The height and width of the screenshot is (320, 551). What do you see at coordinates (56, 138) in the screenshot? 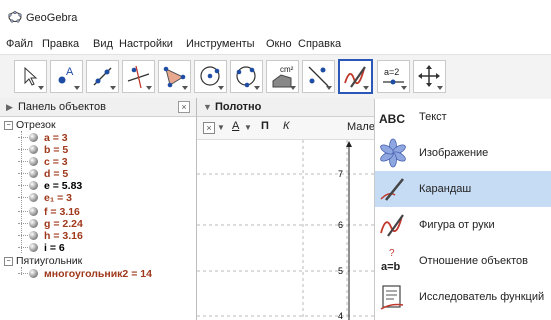
I see `object-value: a = 3` at bounding box center [56, 138].